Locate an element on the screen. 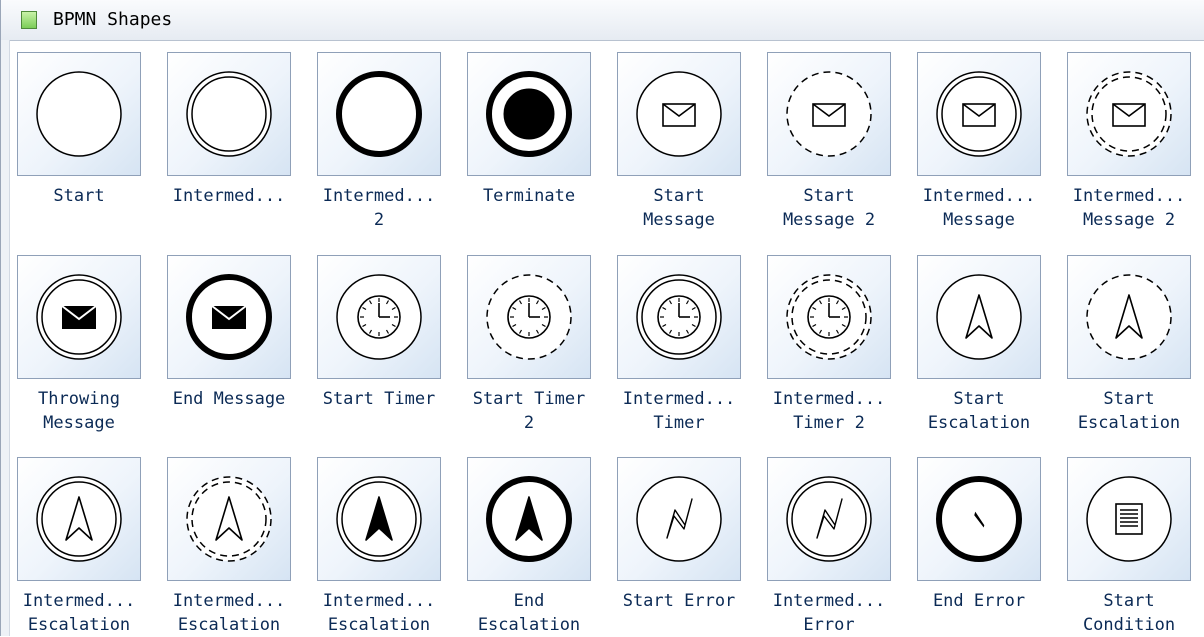 The height and width of the screenshot is (637, 1204). shape-label: Intermed... 2 is located at coordinates (379, 208).